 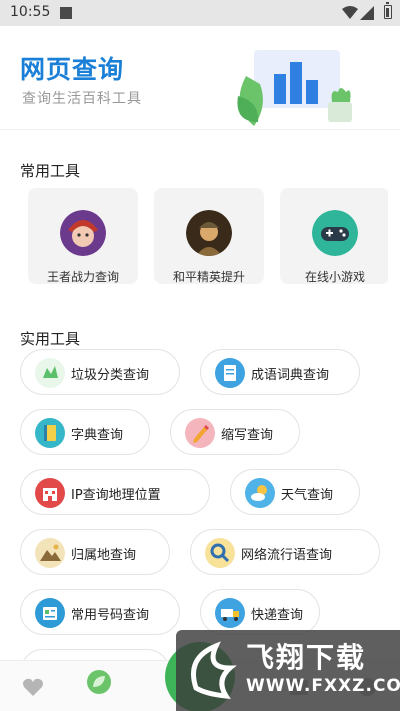 I want to click on battery-icon, so click(x=388, y=10).